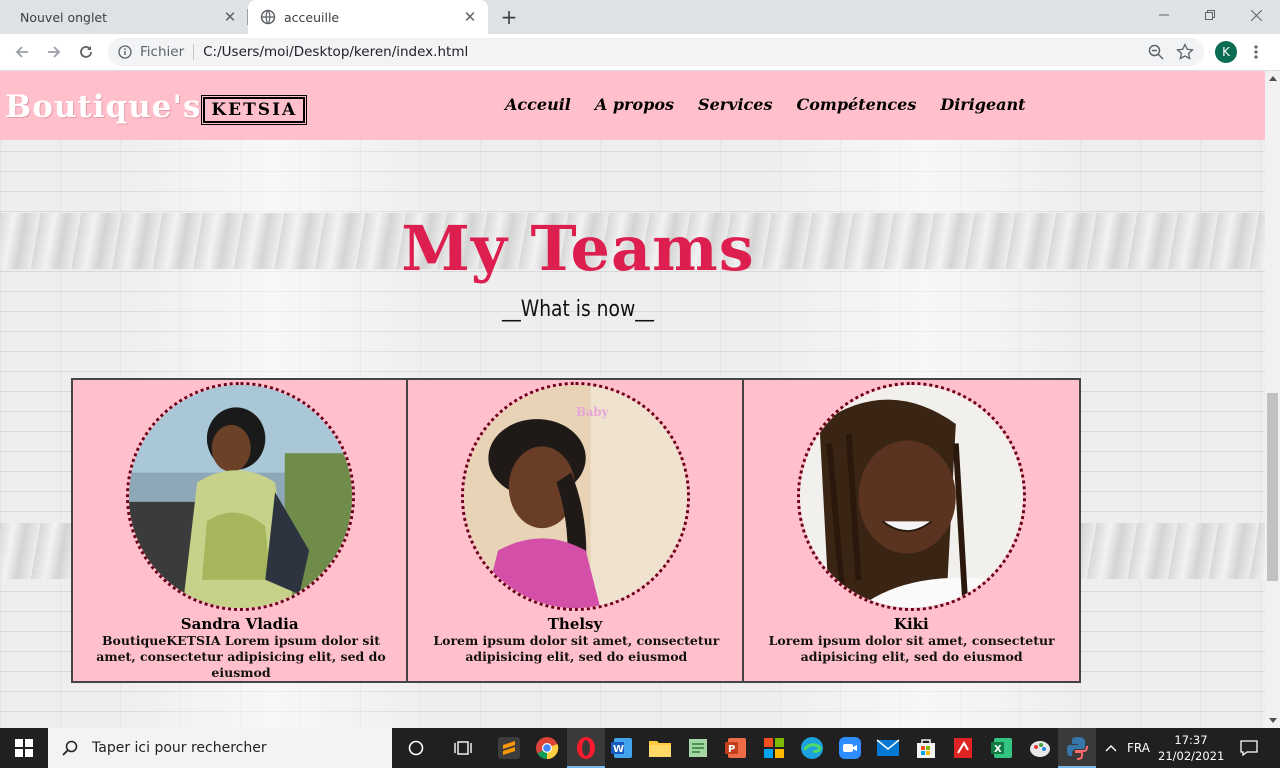 The height and width of the screenshot is (768, 1280). What do you see at coordinates (103, 107) in the screenshot?
I see `brand-name: Boutique's` at bounding box center [103, 107].